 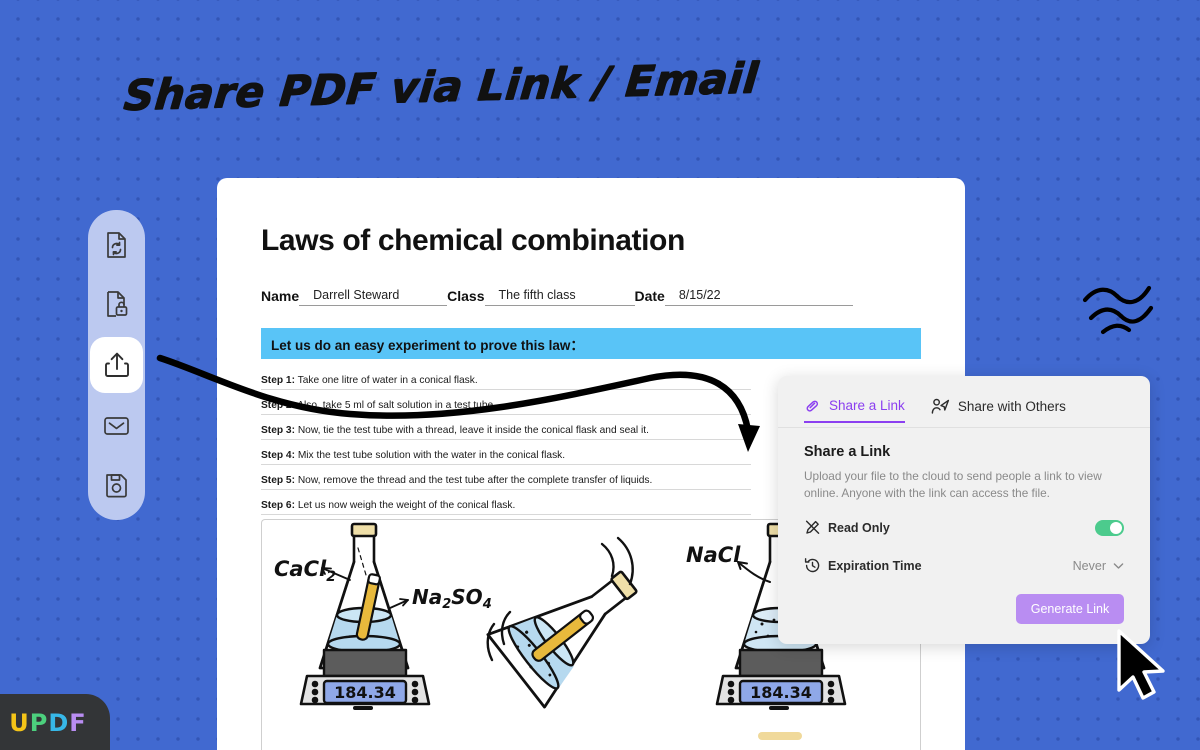 I want to click on logo-text: UPDF, so click(x=48, y=723).